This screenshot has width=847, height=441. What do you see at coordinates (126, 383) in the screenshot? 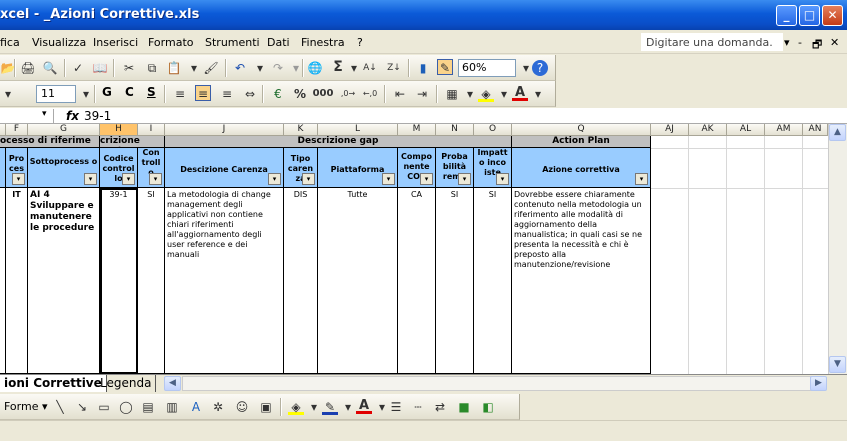
I see `sheet-tab-legenda: Legenda` at bounding box center [126, 383].